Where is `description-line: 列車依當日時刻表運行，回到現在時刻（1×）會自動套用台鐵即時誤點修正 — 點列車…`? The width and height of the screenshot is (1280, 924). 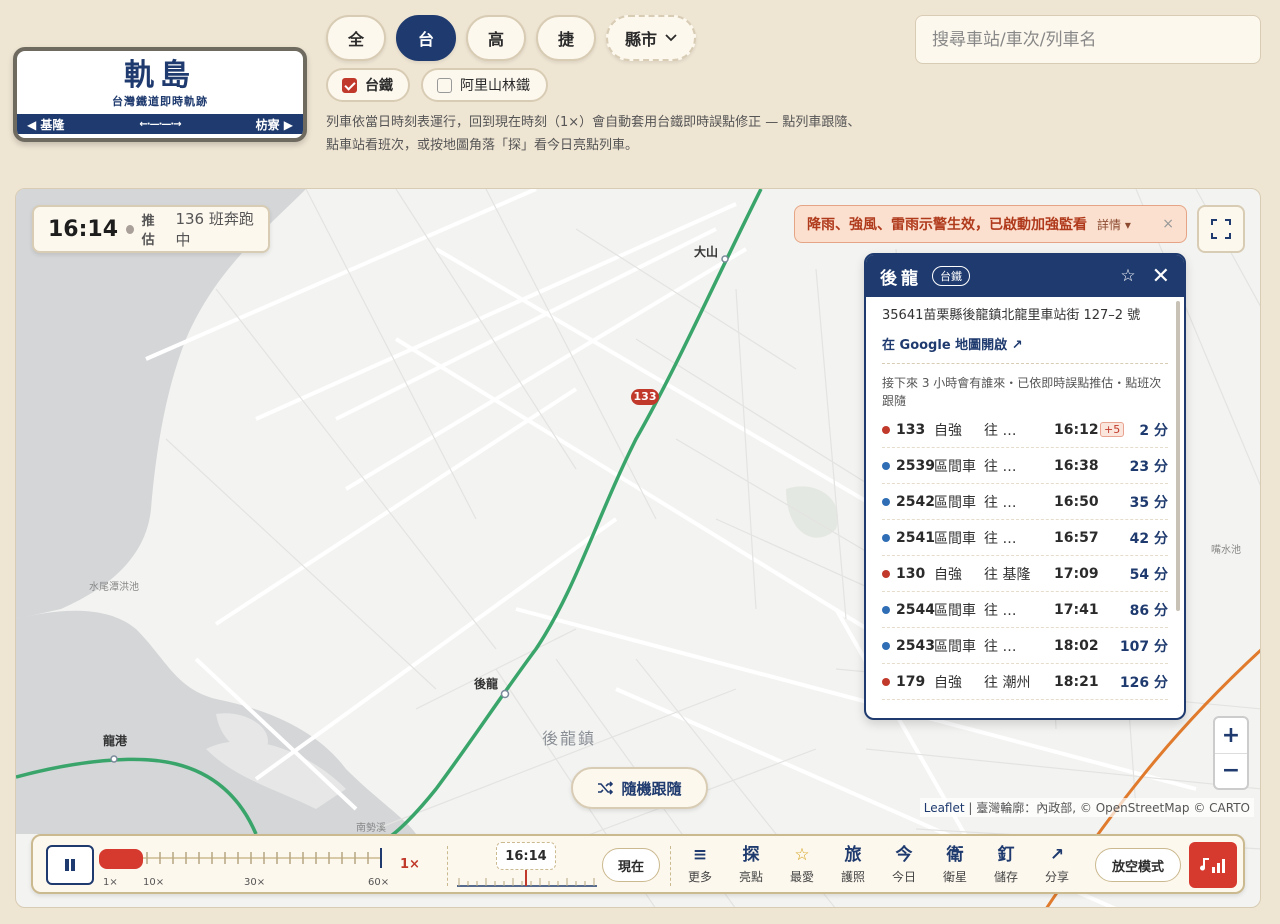
description-line: 列車依當日時刻表運行，回到現在時刻（1×）會自動套用台鐵即時誤點修正 — 點列車… is located at coordinates (593, 122).